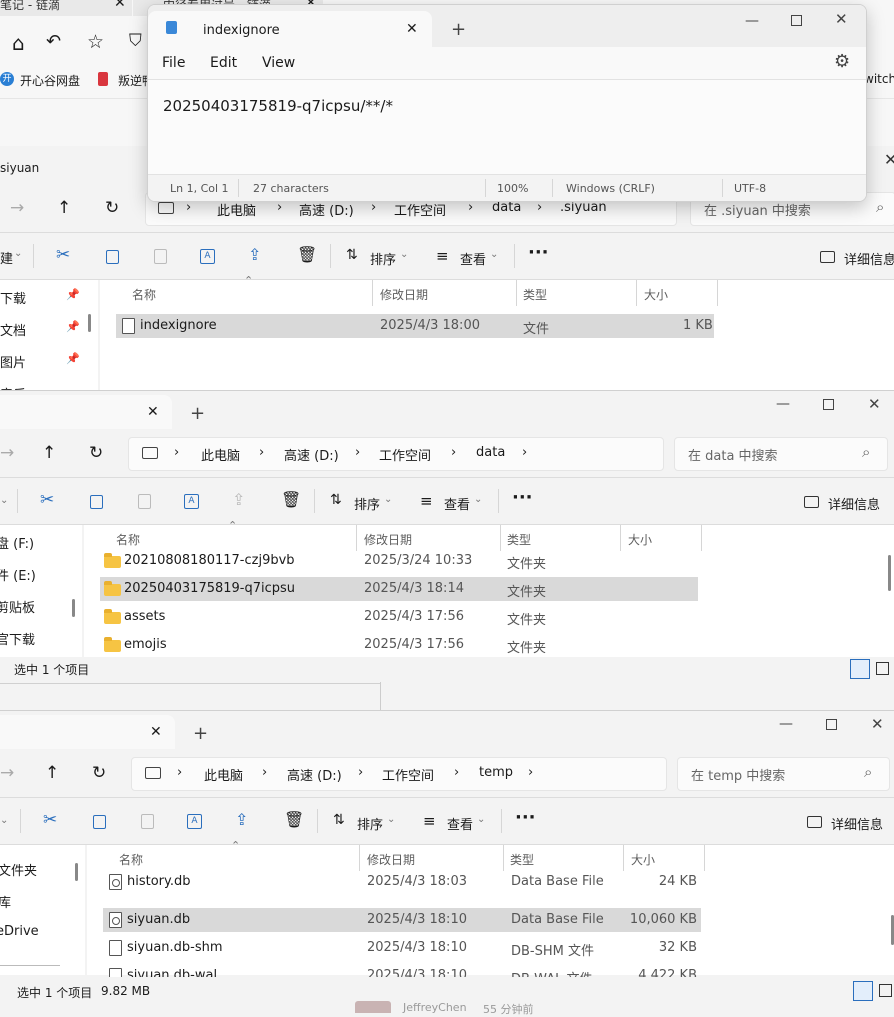 This screenshot has height=1017, width=894. Describe the element at coordinates (314, 774) in the screenshot. I see `breadcrumb-item: 高速 (D:)` at that location.